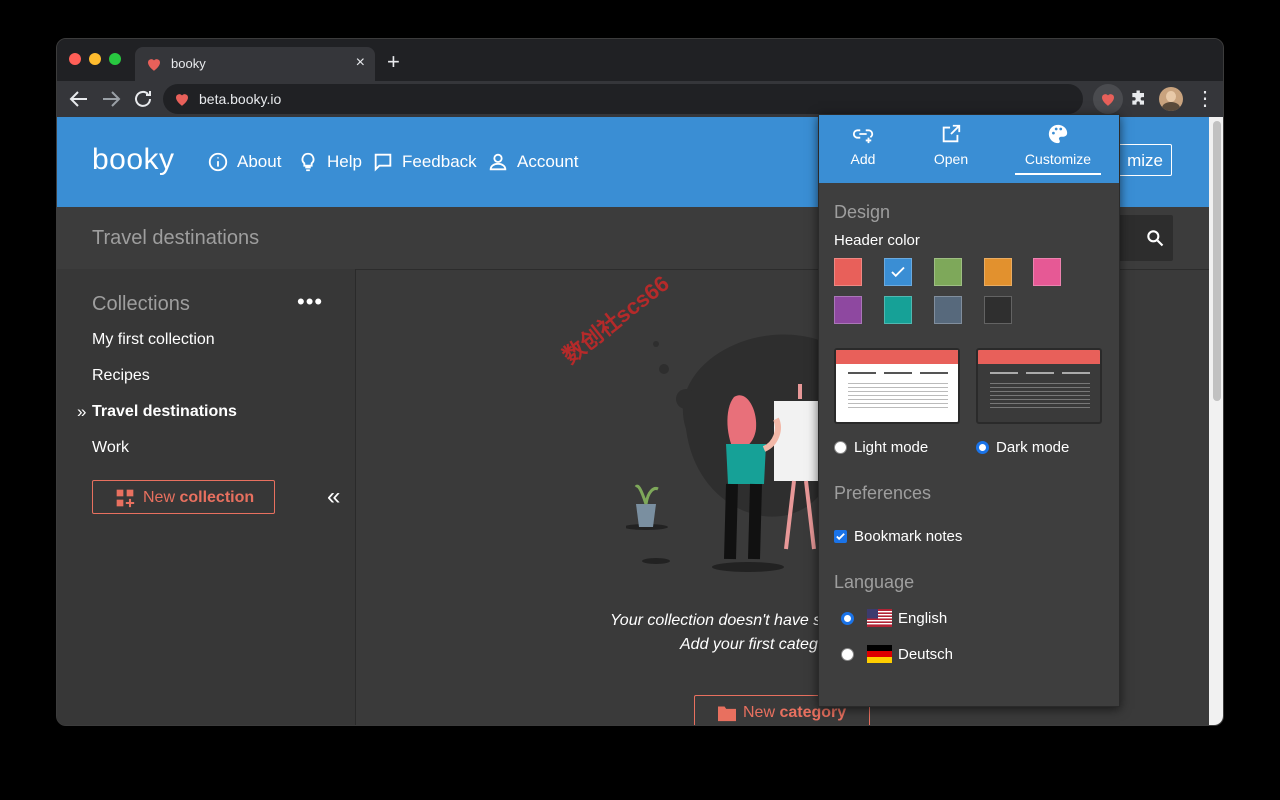 The height and width of the screenshot is (800, 1280). What do you see at coordinates (840, 447) in the screenshot?
I see `light-mode-radio` at bounding box center [840, 447].